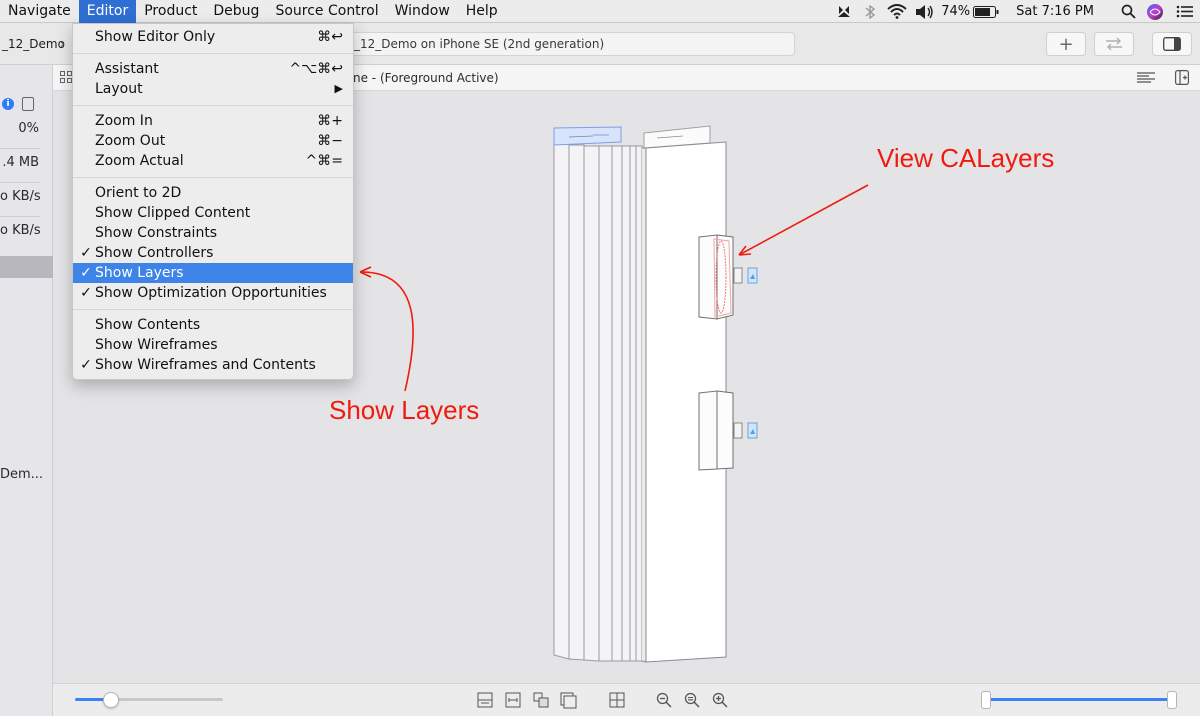 The width and height of the screenshot is (1200, 716). I want to click on disk-value: o KB/s, so click(26, 196).